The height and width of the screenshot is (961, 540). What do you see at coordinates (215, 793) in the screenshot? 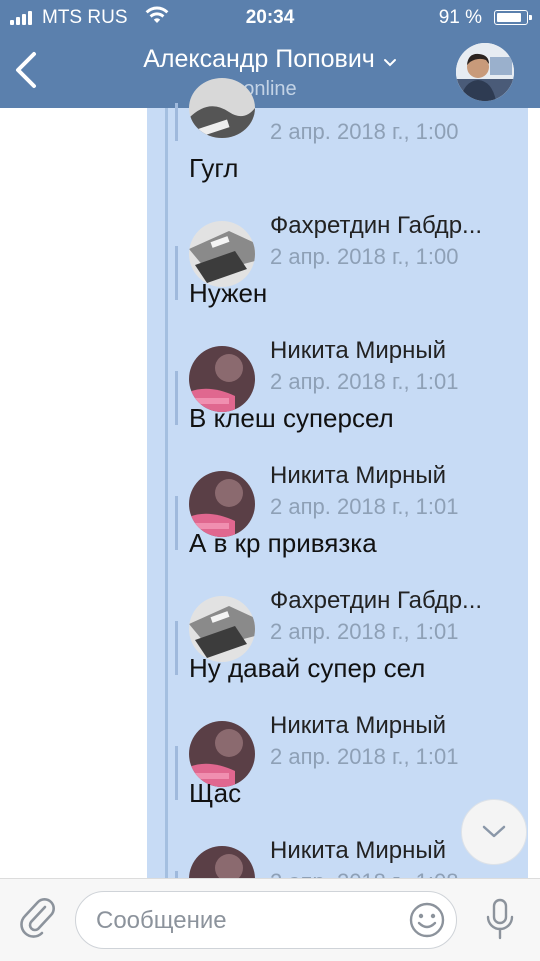
I see `message-text: Щас` at bounding box center [215, 793].